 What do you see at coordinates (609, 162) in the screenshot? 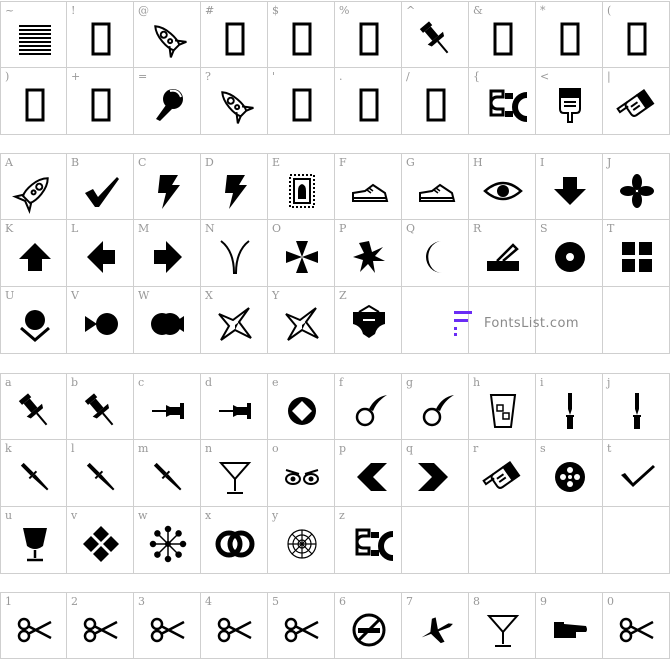
I see `glyph-key-label: J` at bounding box center [609, 162].